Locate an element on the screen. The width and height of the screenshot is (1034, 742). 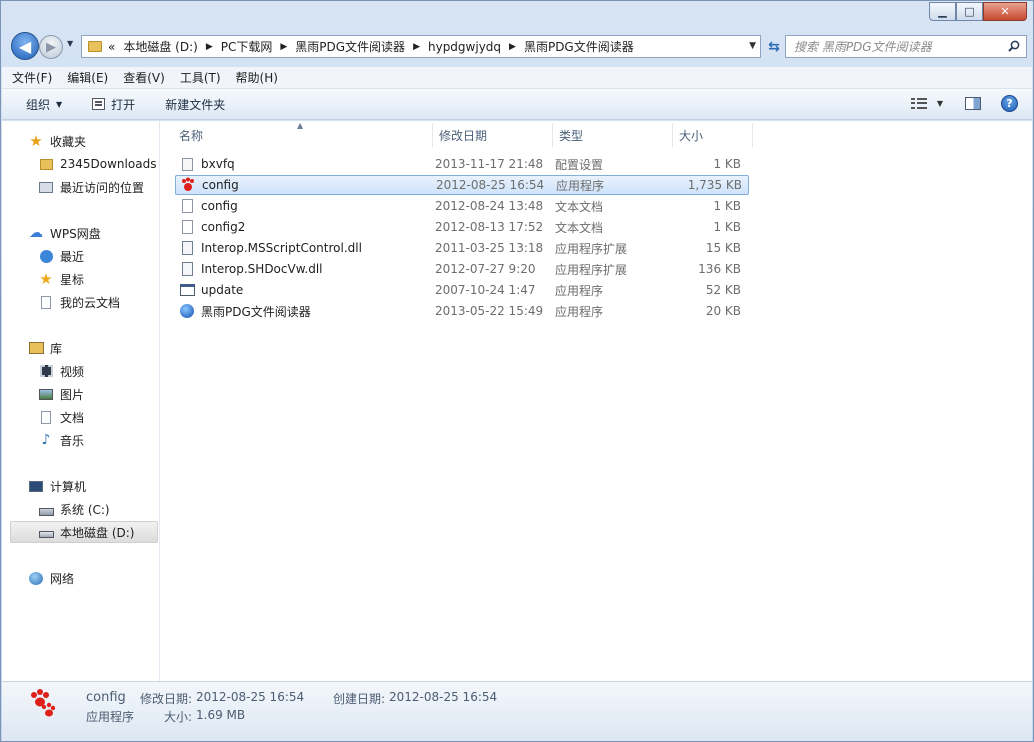
star-icon: ★ is located at coordinates (36, 141).